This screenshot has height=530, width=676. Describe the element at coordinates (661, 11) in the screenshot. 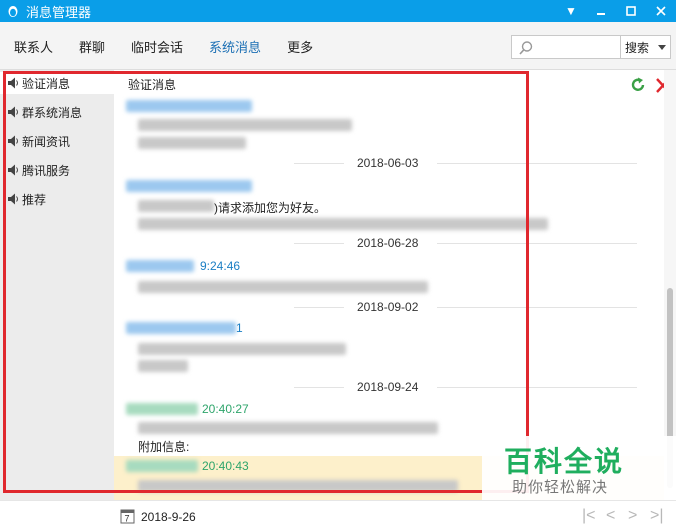

I see `close-icon` at that location.